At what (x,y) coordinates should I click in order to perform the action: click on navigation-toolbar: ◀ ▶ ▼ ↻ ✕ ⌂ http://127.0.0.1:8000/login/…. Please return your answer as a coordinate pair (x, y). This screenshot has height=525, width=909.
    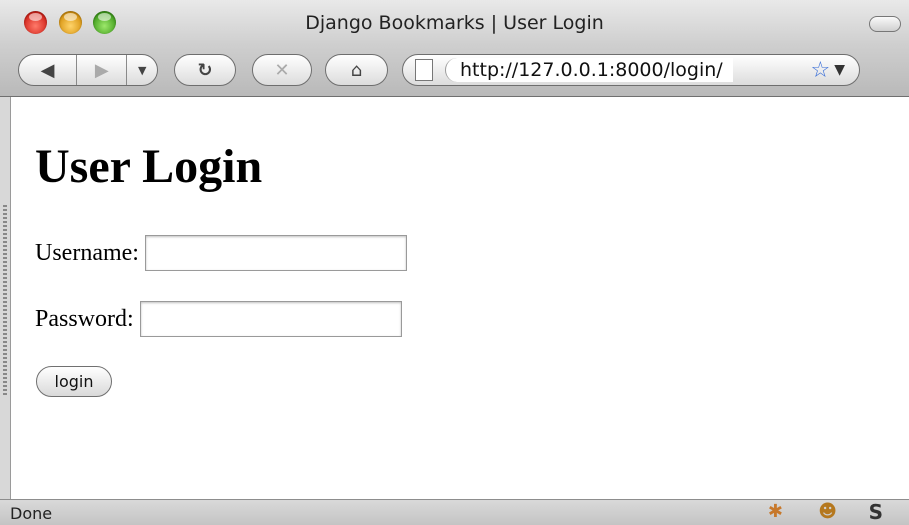
    Looking at the image, I should click on (454, 70).